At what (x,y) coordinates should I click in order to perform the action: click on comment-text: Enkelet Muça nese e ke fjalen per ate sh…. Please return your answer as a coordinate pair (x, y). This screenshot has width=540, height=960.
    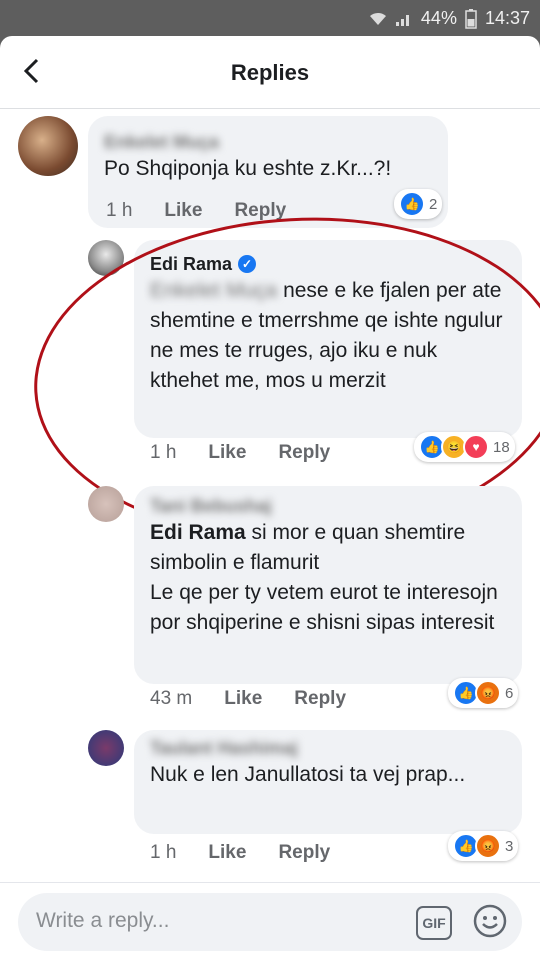
    Looking at the image, I should click on (328, 336).